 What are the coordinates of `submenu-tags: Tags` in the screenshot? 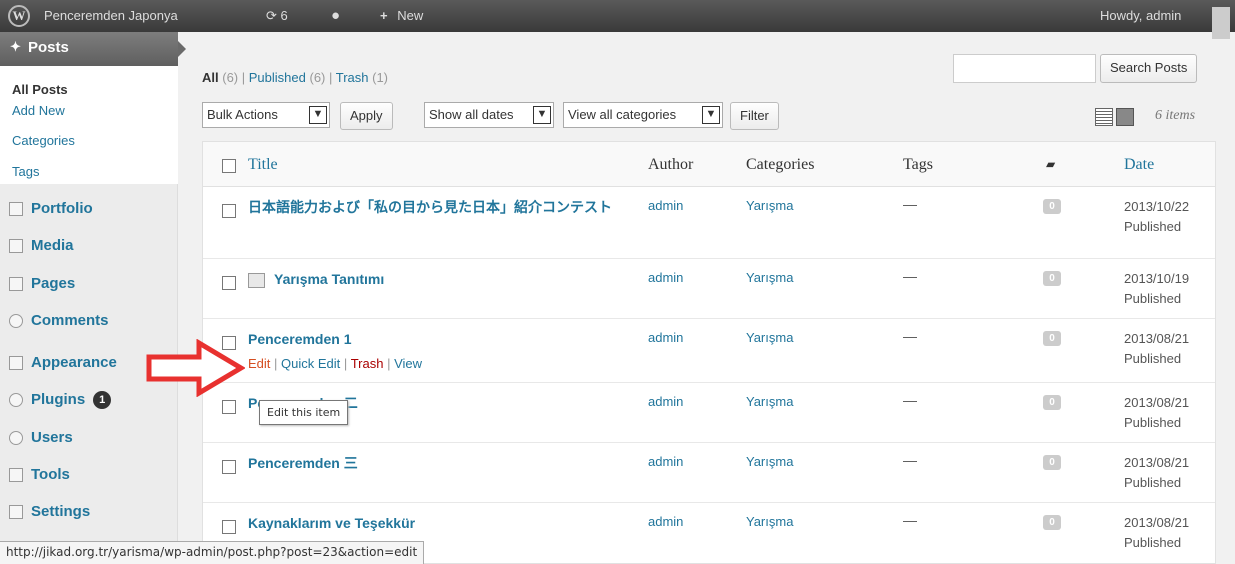 It's located at (25, 171).